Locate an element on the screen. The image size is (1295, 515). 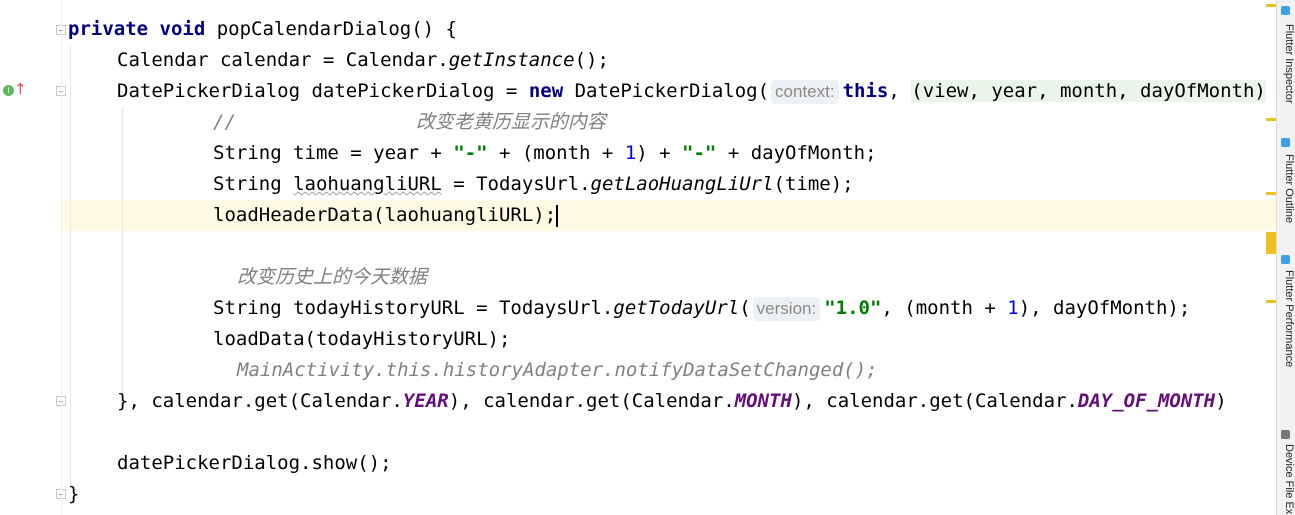
code-text: String time = year + is located at coordinates (333, 153).